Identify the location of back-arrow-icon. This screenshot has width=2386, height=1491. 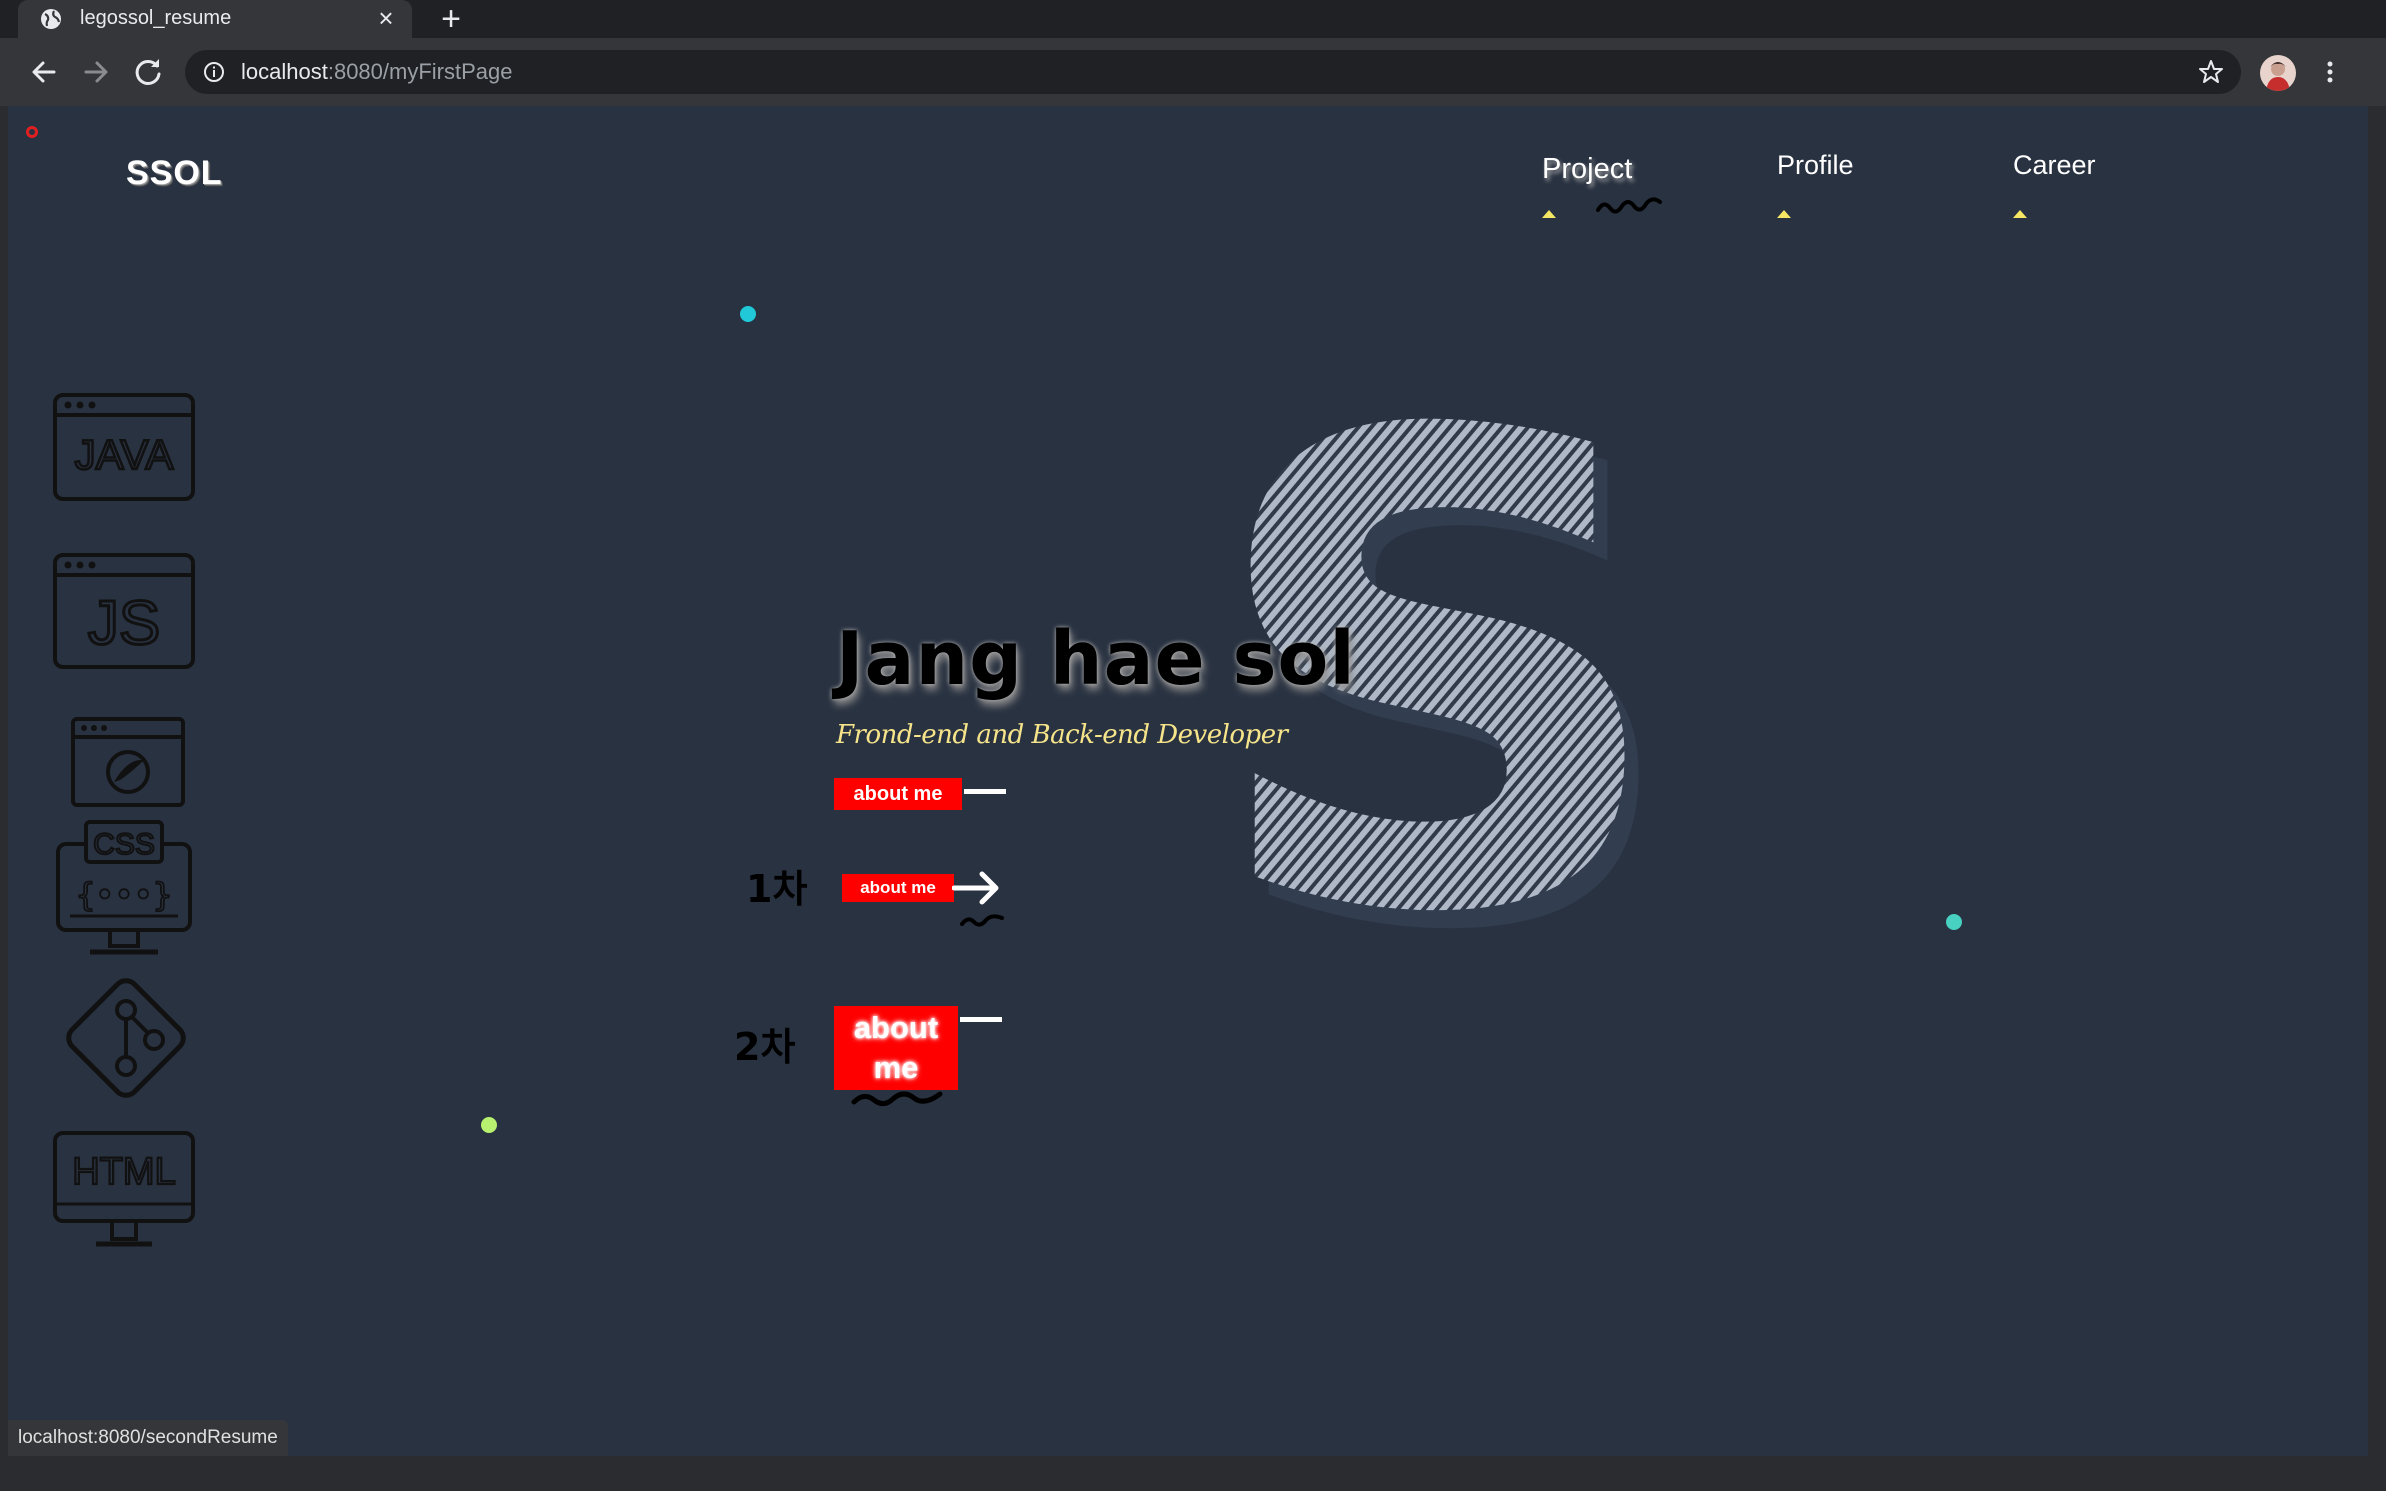
(44, 72).